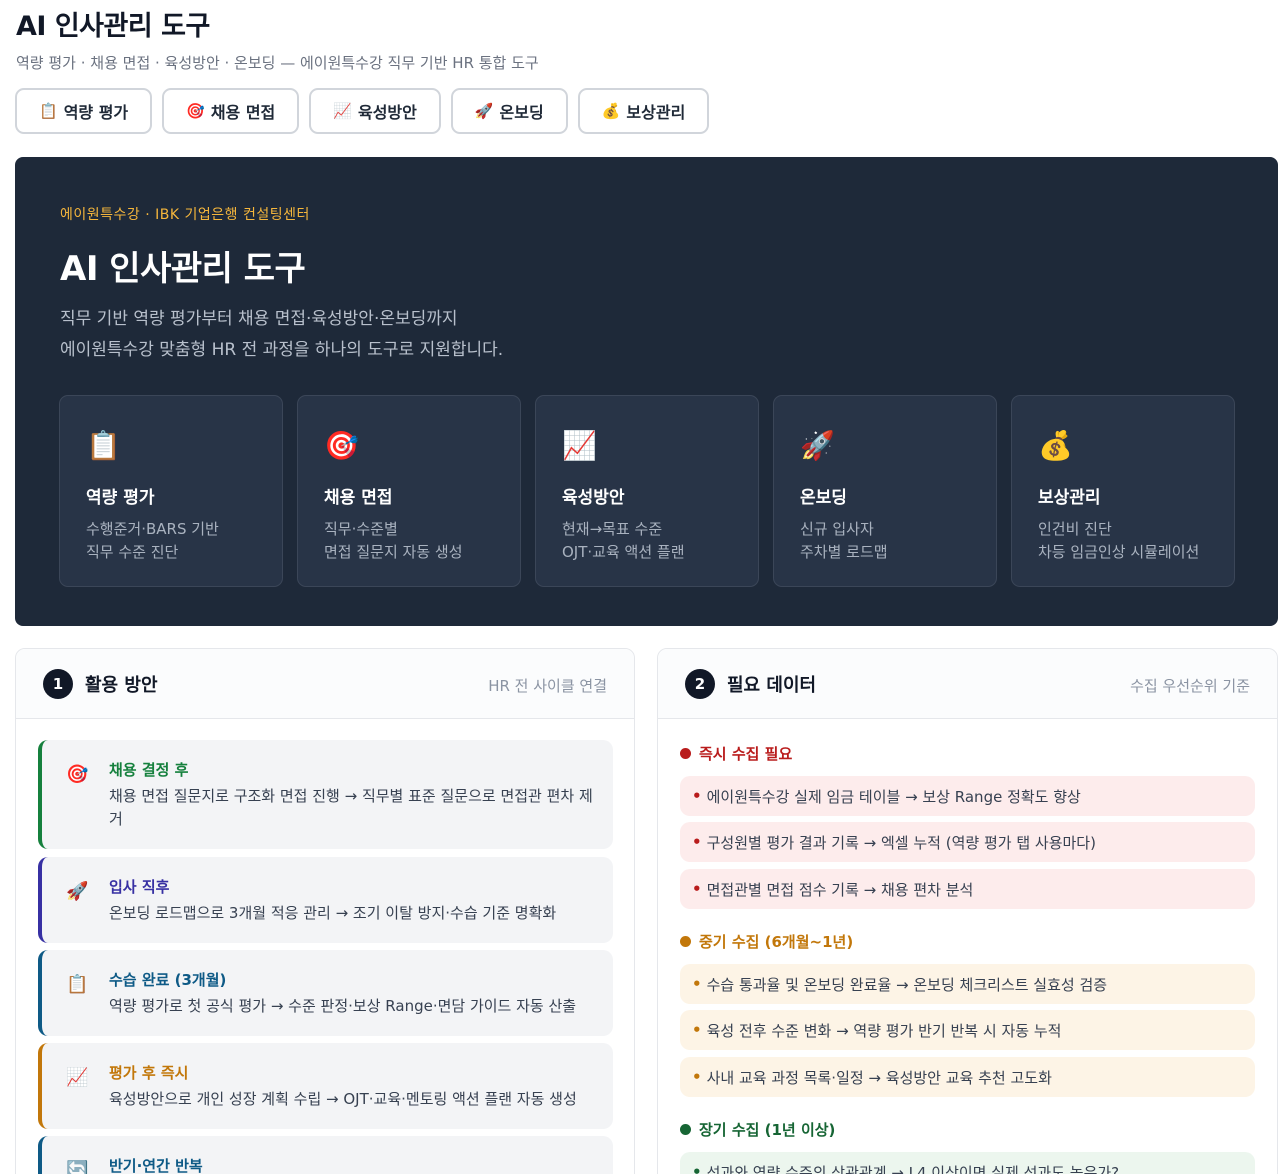 Image resolution: width=1280 pixels, height=1174 pixels. I want to click on section-midterm: 중기 수집 (6개월~1년), so click(766, 941).